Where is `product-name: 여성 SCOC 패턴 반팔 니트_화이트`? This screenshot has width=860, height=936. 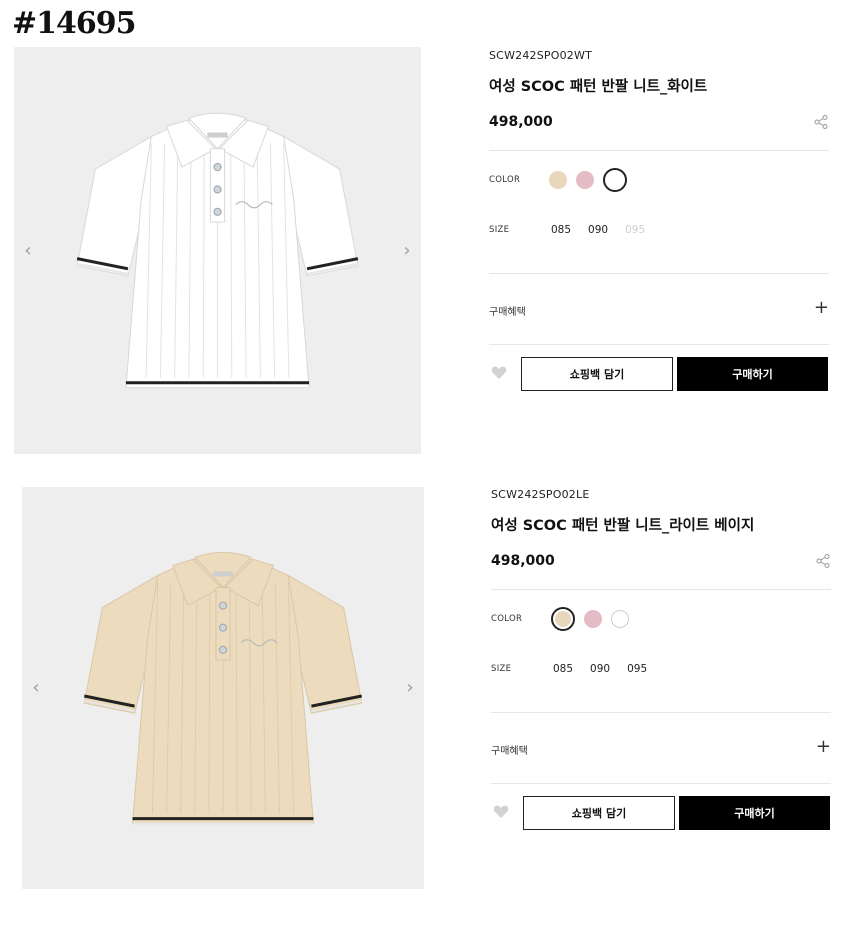 product-name: 여성 SCOC 패턴 반팔 니트_화이트 is located at coordinates (598, 87).